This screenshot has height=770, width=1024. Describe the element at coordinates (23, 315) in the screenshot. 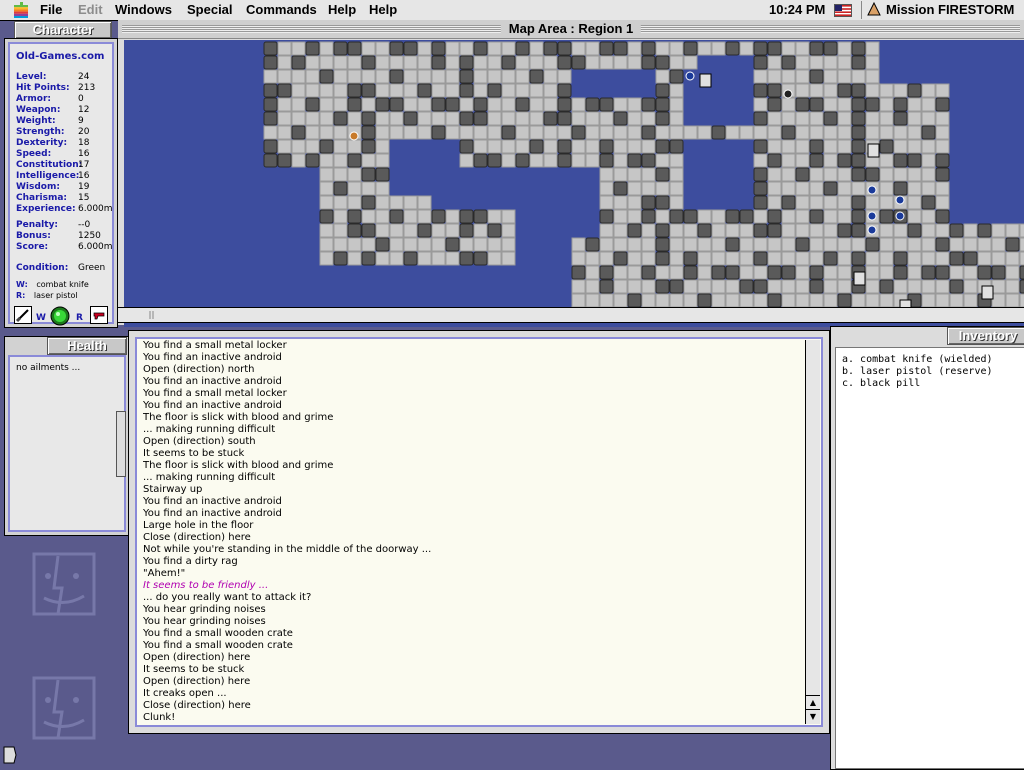

I see `knife-slot` at that location.